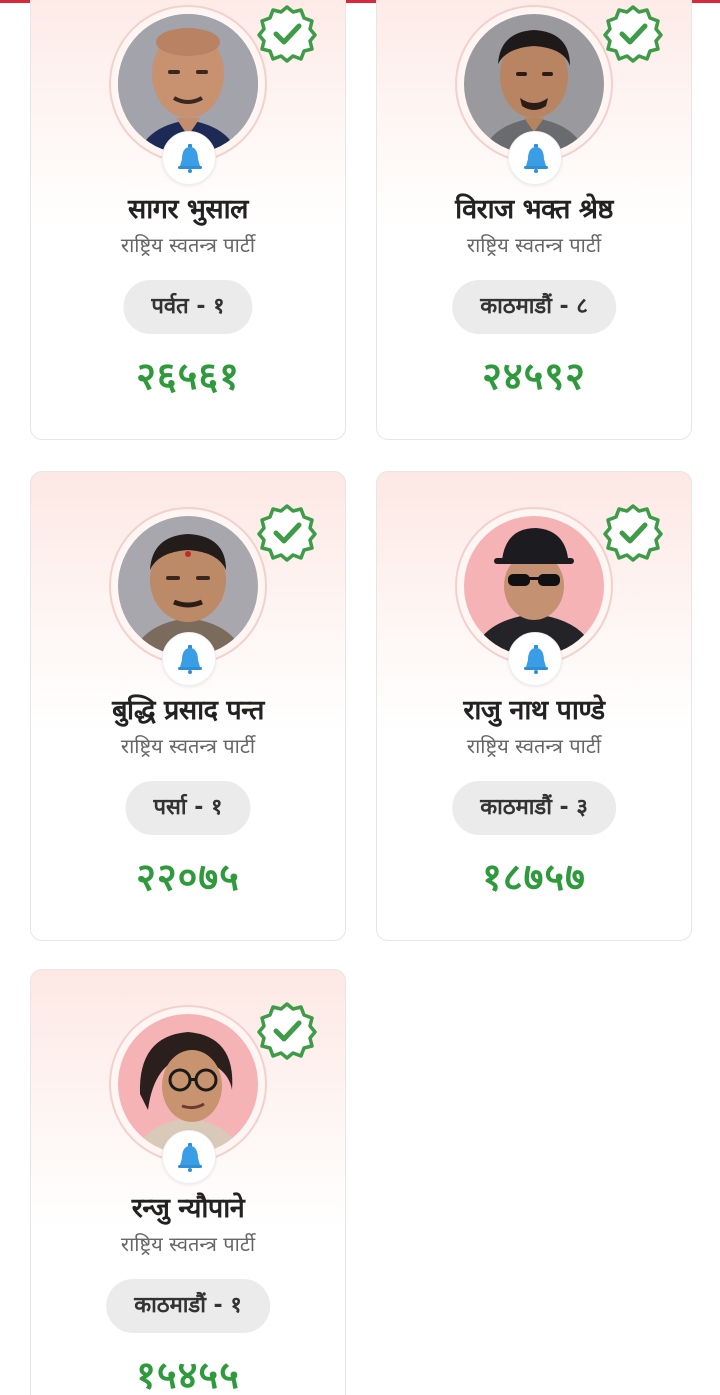 Image resolution: width=720 pixels, height=1395 pixels. I want to click on constituency-badge: काठमाडौं - १, so click(188, 1306).